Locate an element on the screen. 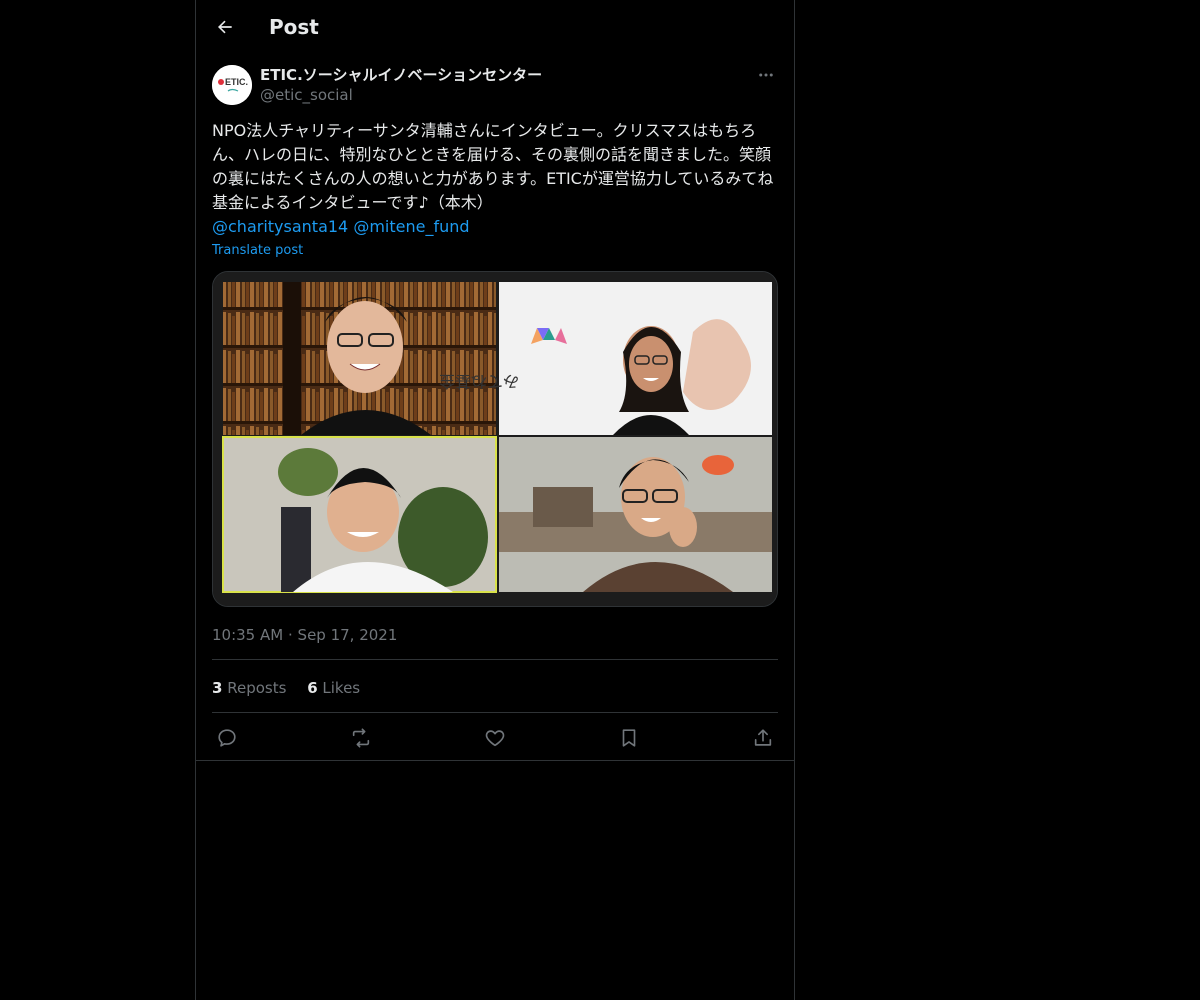 The height and width of the screenshot is (1000, 1200). reposts-stat: 3 Reposts is located at coordinates (249, 688).